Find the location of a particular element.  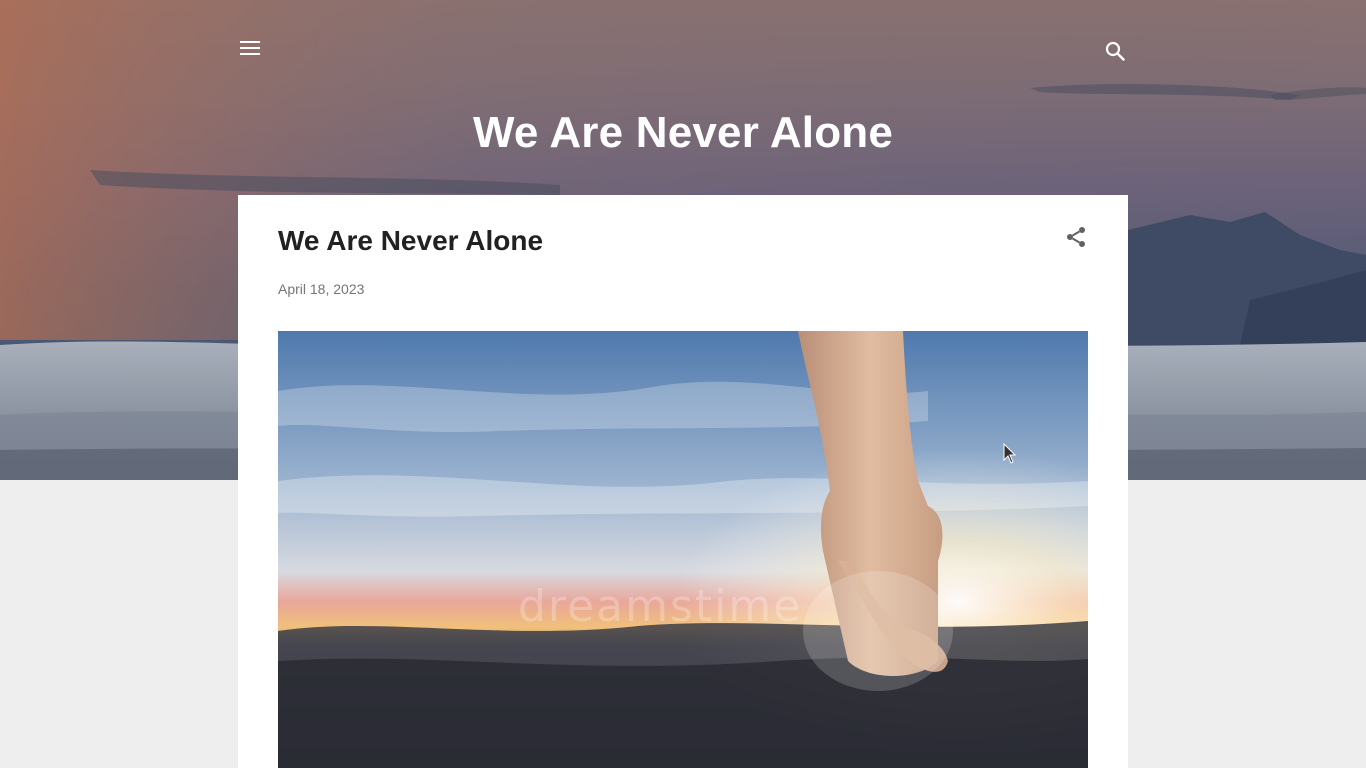

post-title: We Are Never Alone is located at coordinates (410, 241).